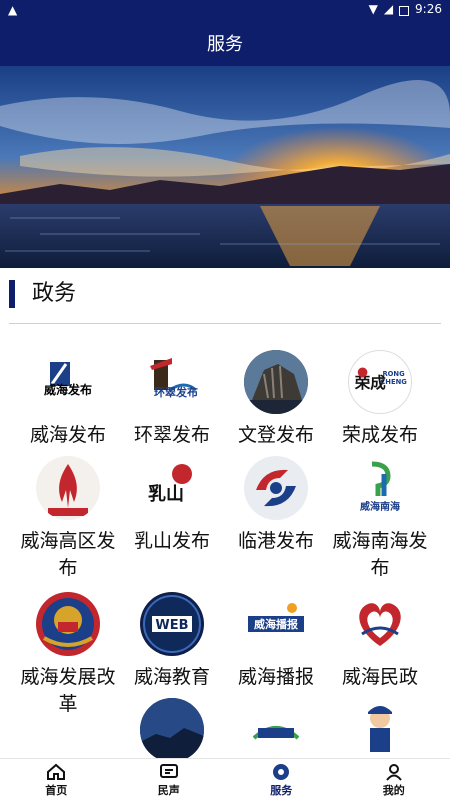 The width and height of the screenshot is (450, 800). Describe the element at coordinates (56, 771) in the screenshot. I see `home-icon` at that location.